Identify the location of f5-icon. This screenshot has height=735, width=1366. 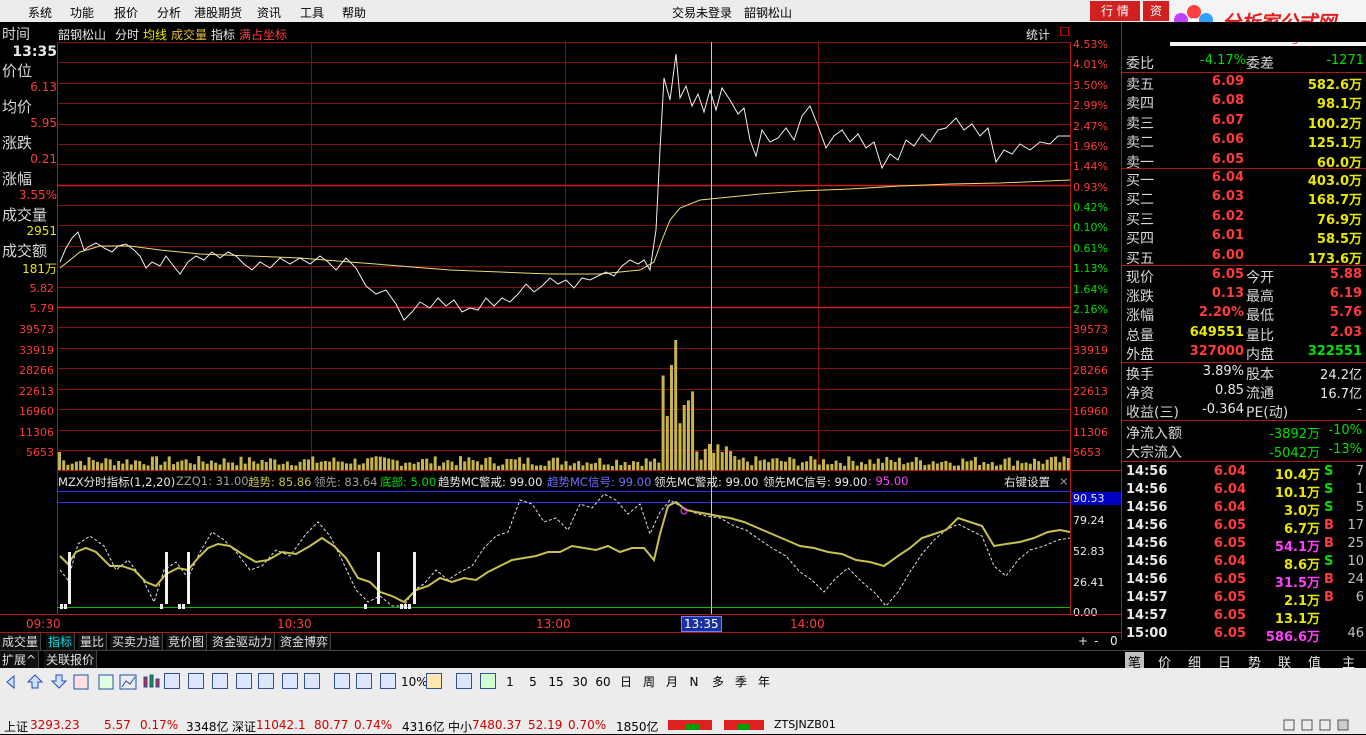
(464, 681).